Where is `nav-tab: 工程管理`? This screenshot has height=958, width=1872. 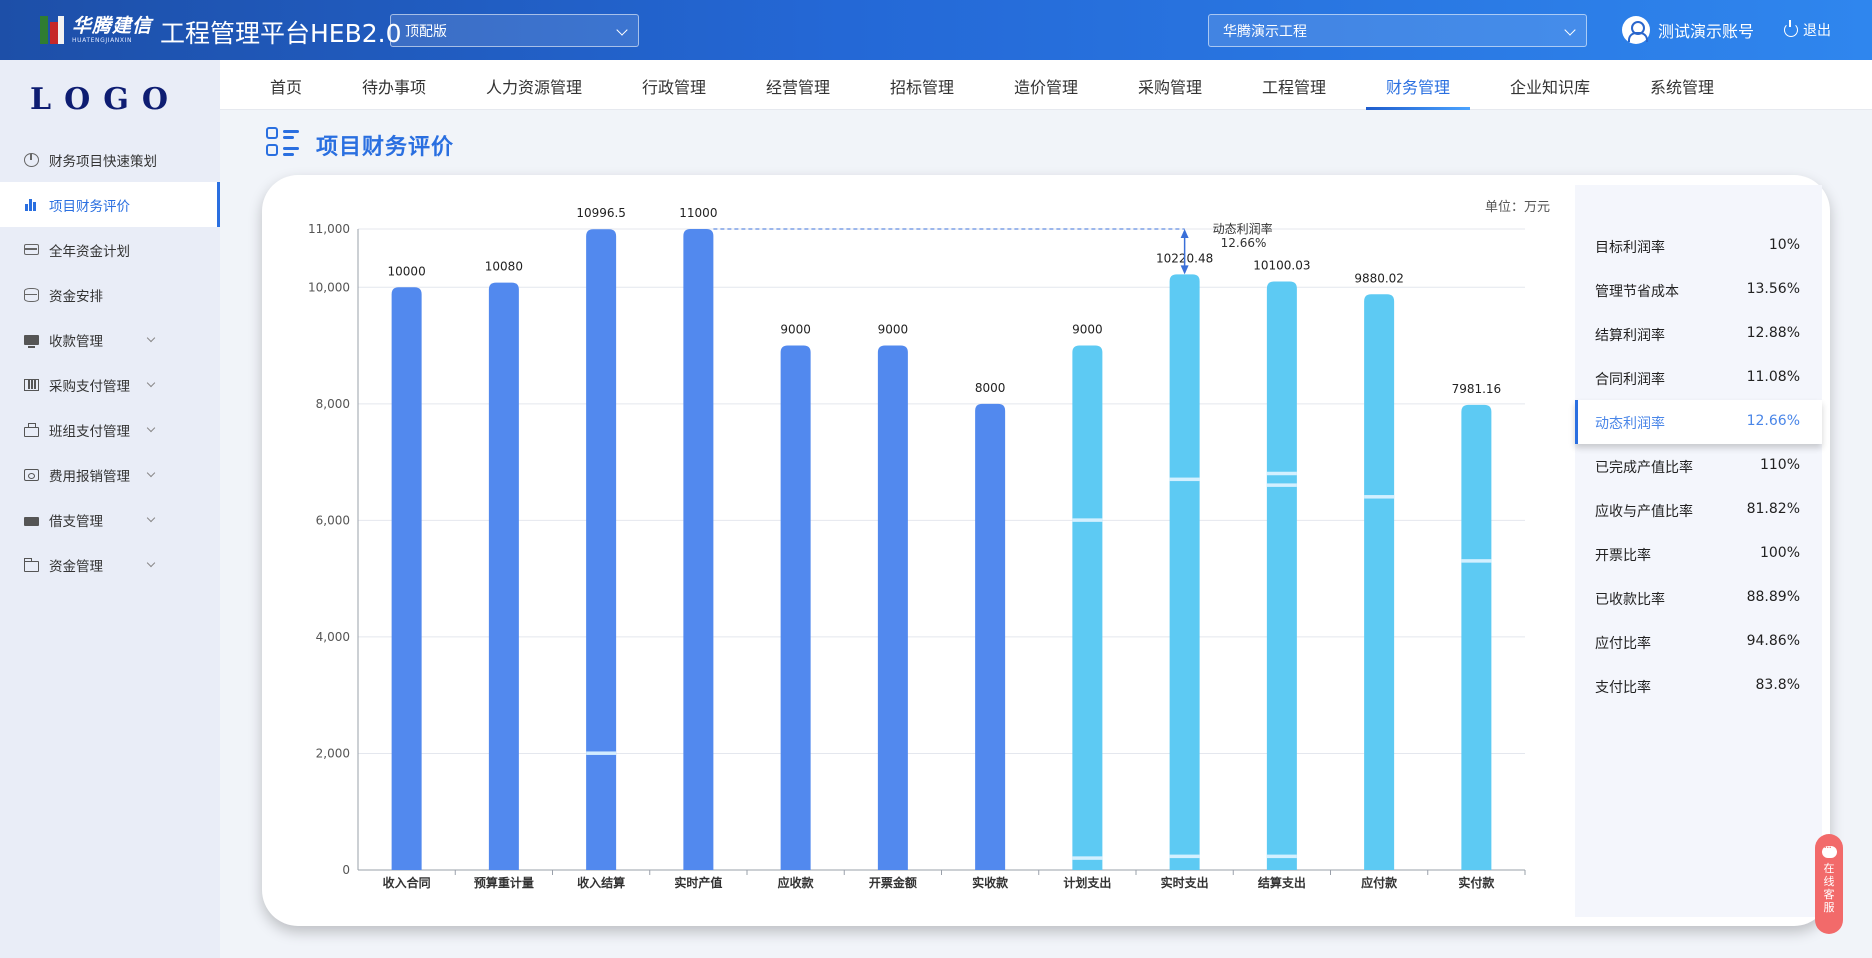 nav-tab: 工程管理 is located at coordinates (1294, 86).